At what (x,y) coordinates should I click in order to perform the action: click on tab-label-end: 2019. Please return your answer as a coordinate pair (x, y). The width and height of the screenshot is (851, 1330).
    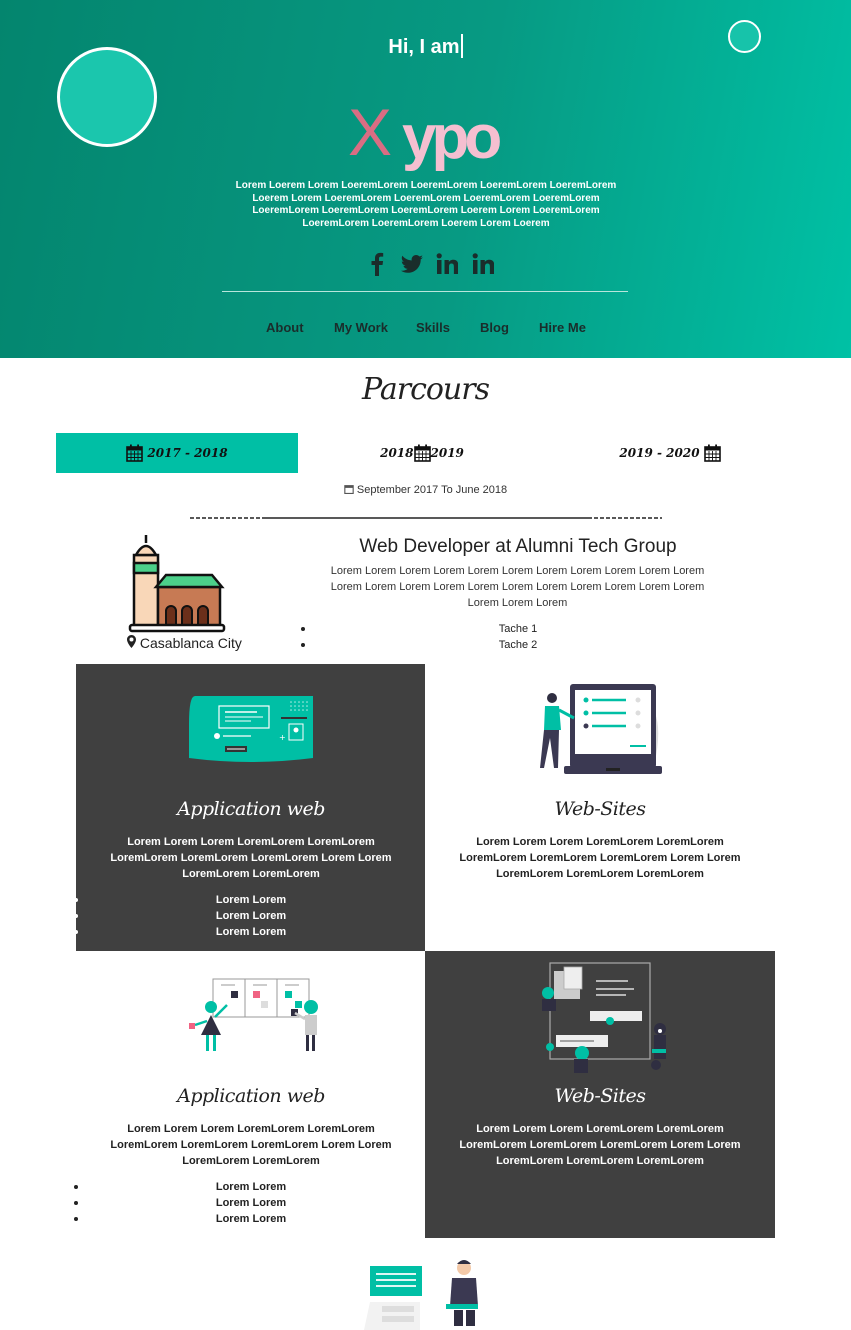
    Looking at the image, I should click on (447, 453).